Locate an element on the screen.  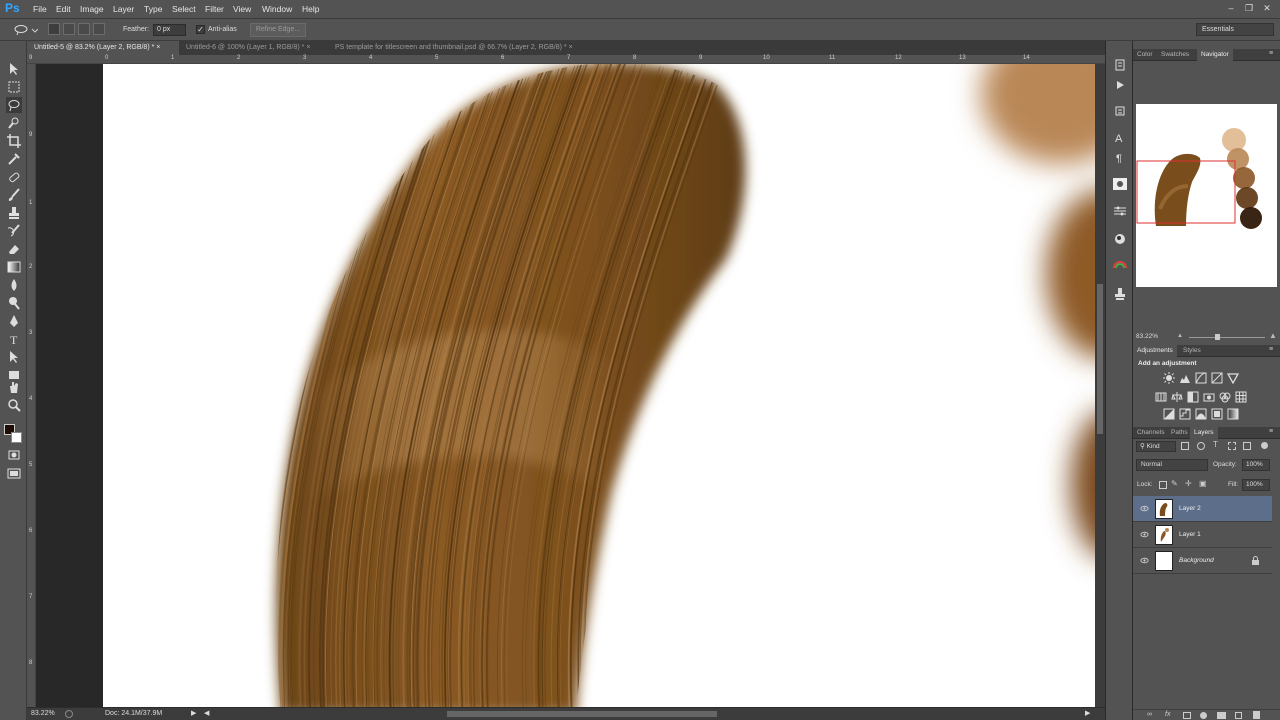
hue-saturation-icon is located at coordinates (1161, 397).